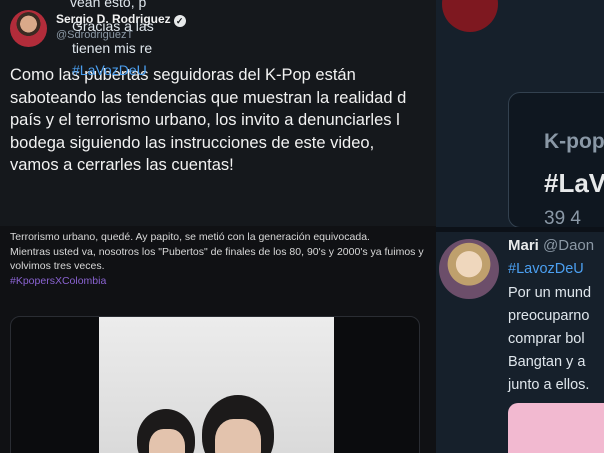 The height and width of the screenshot is (453, 604). Describe the element at coordinates (523, 245) in the screenshot. I see `mari-name: Mari` at that location.